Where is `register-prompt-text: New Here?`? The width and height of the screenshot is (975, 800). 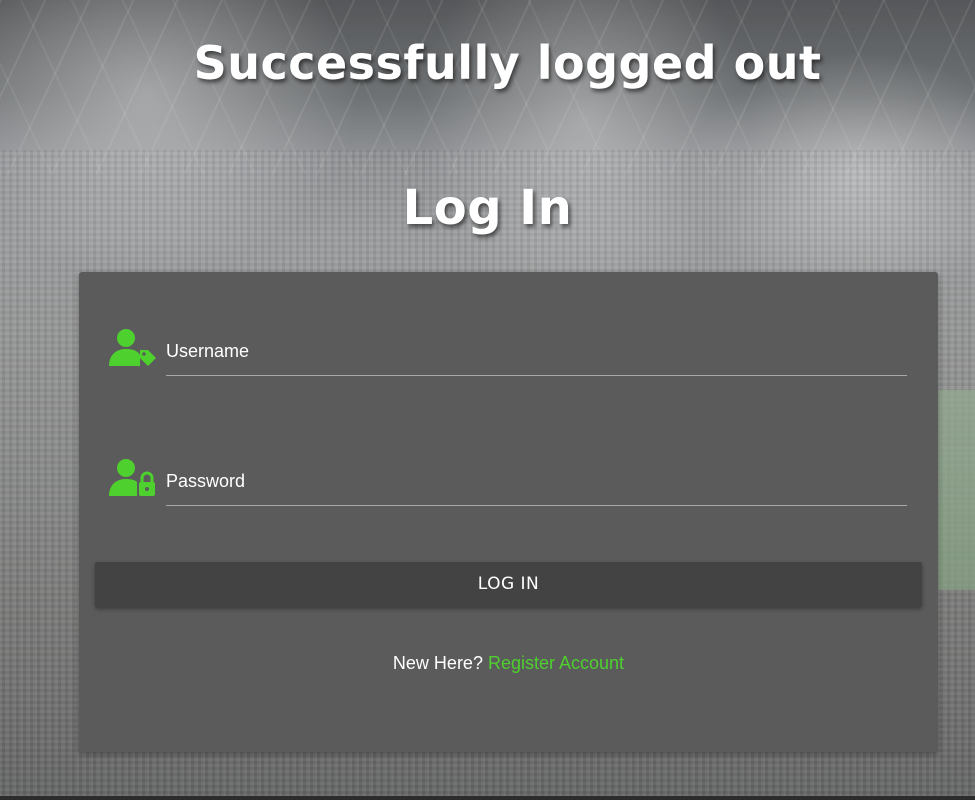 register-prompt-text: New Here? is located at coordinates (437, 663).